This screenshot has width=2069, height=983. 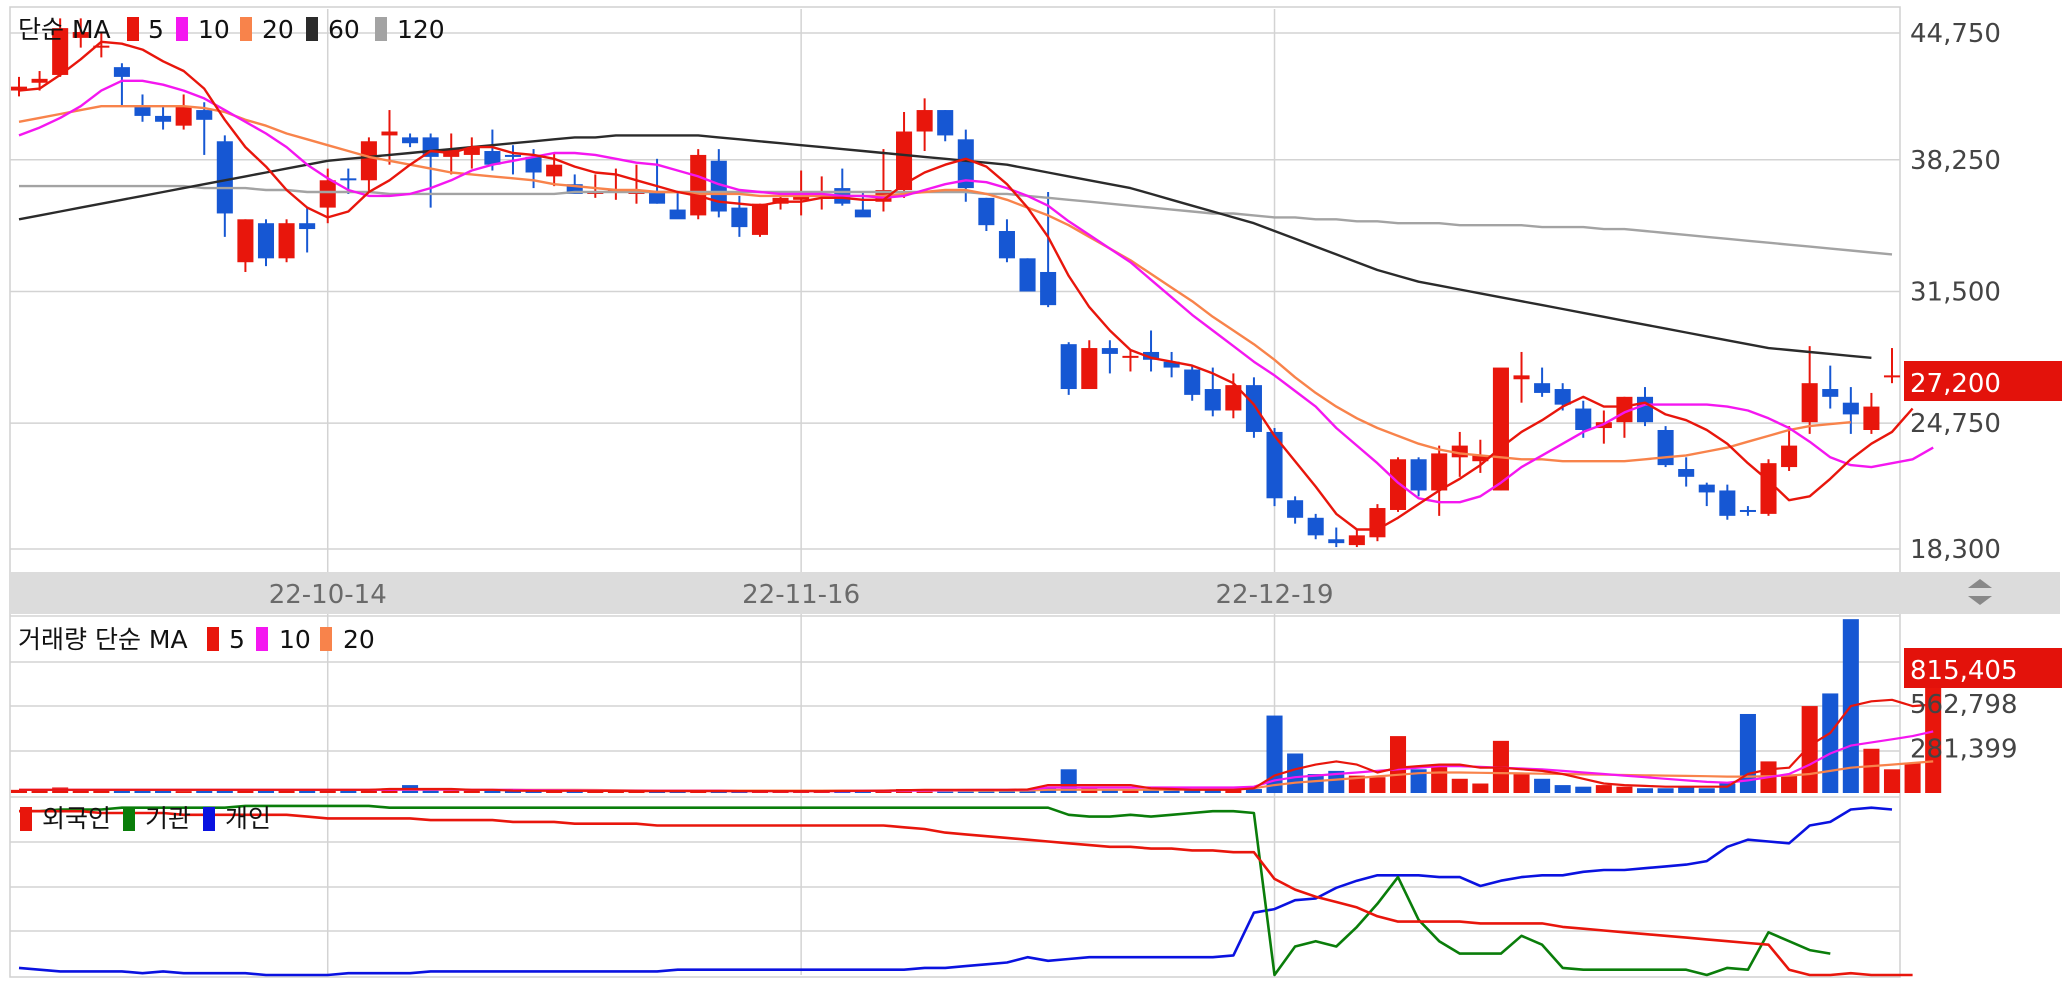 What do you see at coordinates (956, 220) in the screenshot?
I see `ma120-line` at bounding box center [956, 220].